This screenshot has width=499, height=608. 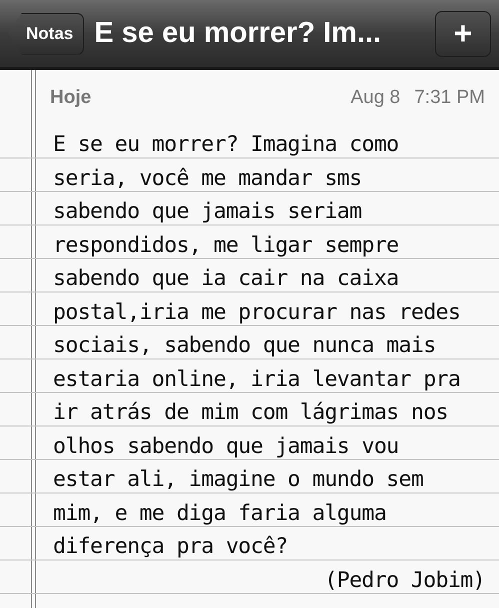 I want to click on note-date: Aug 8, so click(x=375, y=97).